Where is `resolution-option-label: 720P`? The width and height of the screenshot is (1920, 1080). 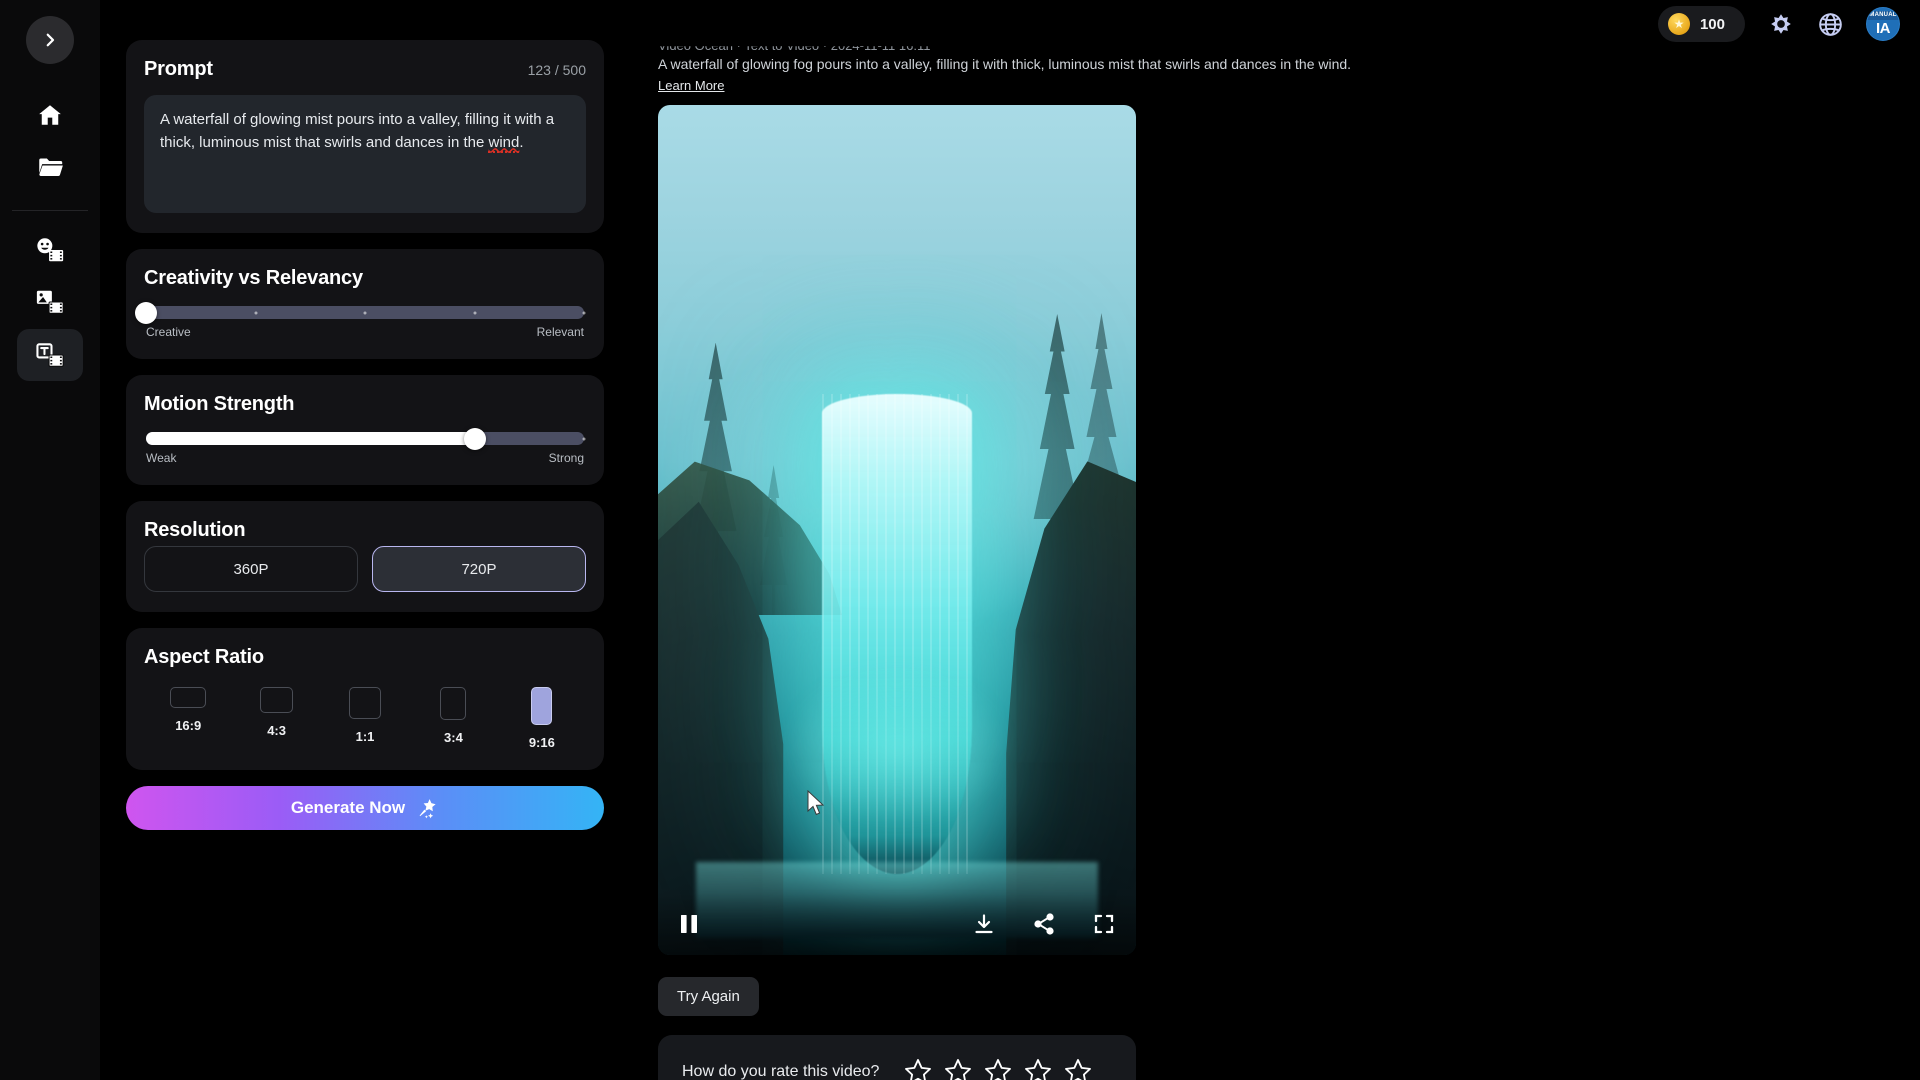 resolution-option-label: 720P is located at coordinates (479, 569).